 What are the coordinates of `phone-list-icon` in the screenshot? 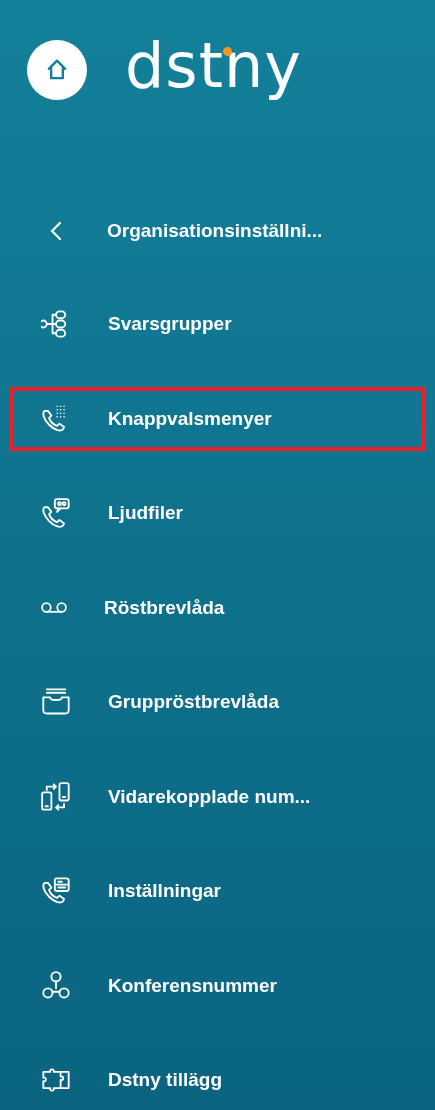 It's located at (56, 891).